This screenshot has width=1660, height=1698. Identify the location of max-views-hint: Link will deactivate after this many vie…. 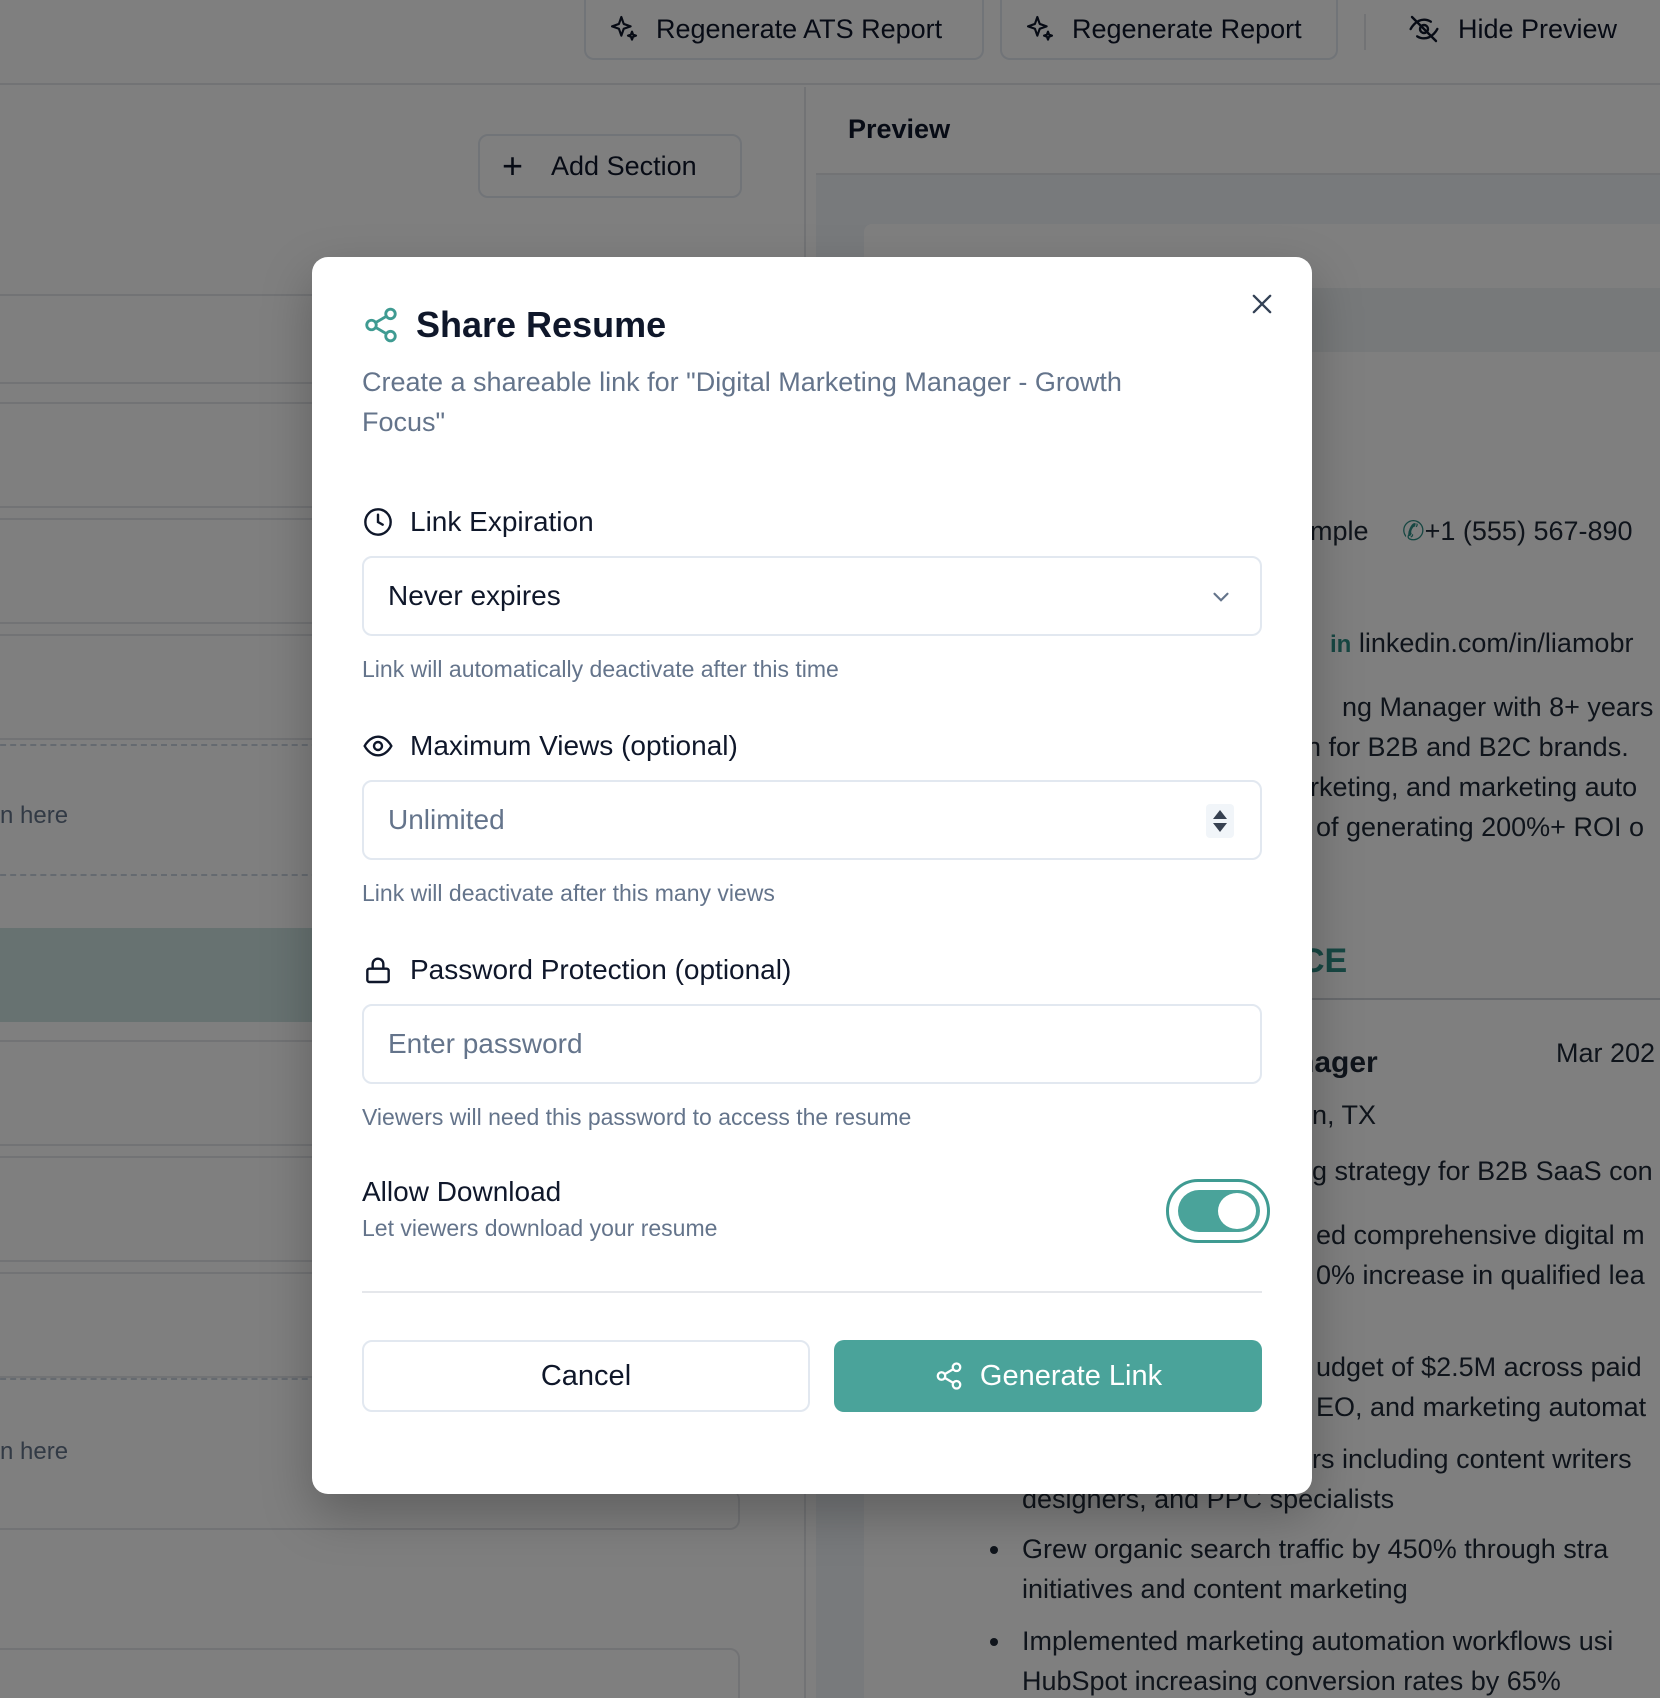
(568, 893).